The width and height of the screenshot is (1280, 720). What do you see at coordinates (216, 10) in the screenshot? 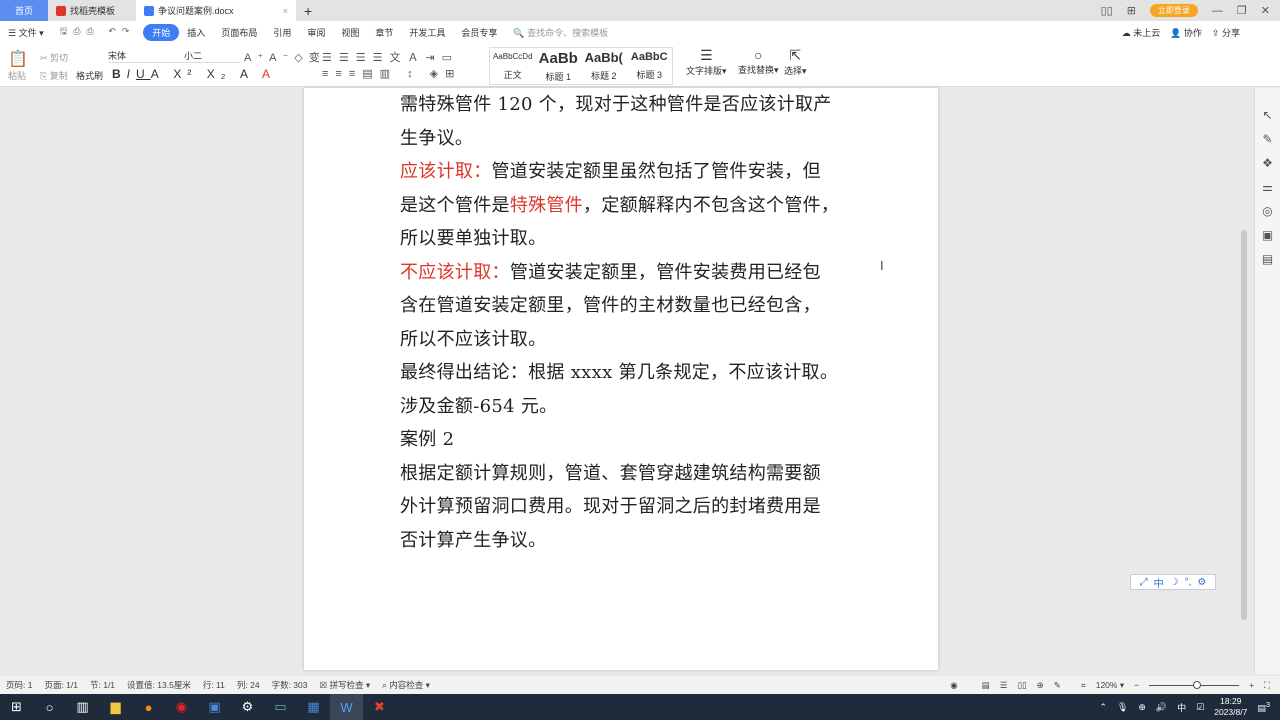
I see `tab-document: 争议问题案例.docx ×` at bounding box center [216, 10].